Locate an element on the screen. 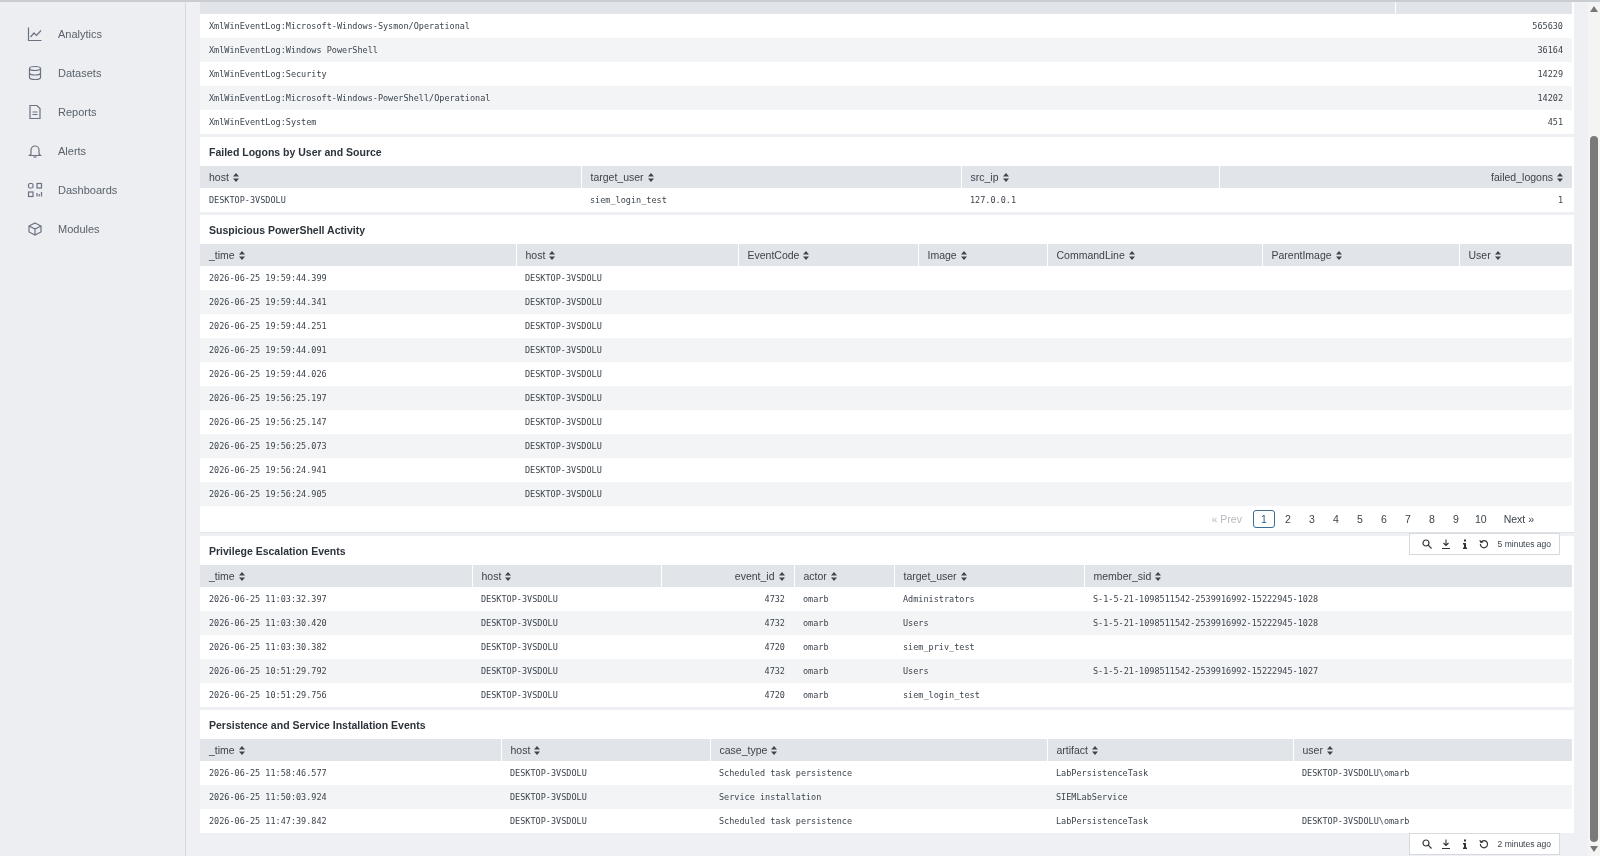 The image size is (1600, 856). table-cell: 127.0.0.1 is located at coordinates (993, 200).